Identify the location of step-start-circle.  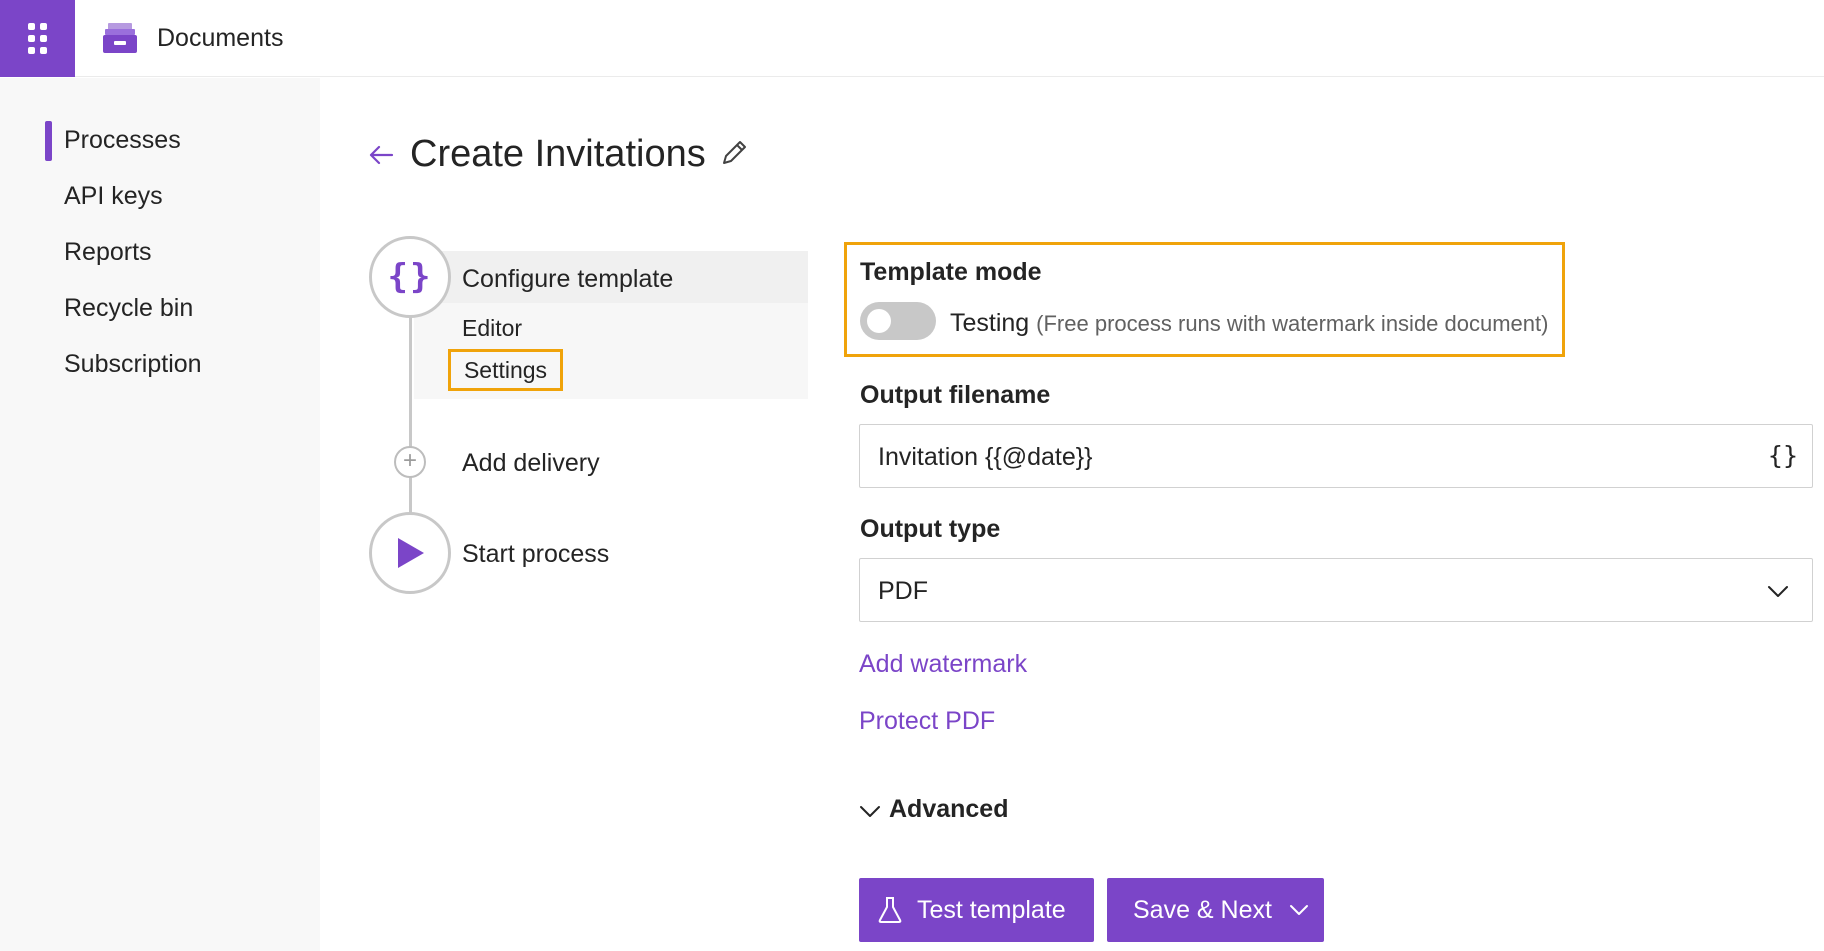
(410, 553).